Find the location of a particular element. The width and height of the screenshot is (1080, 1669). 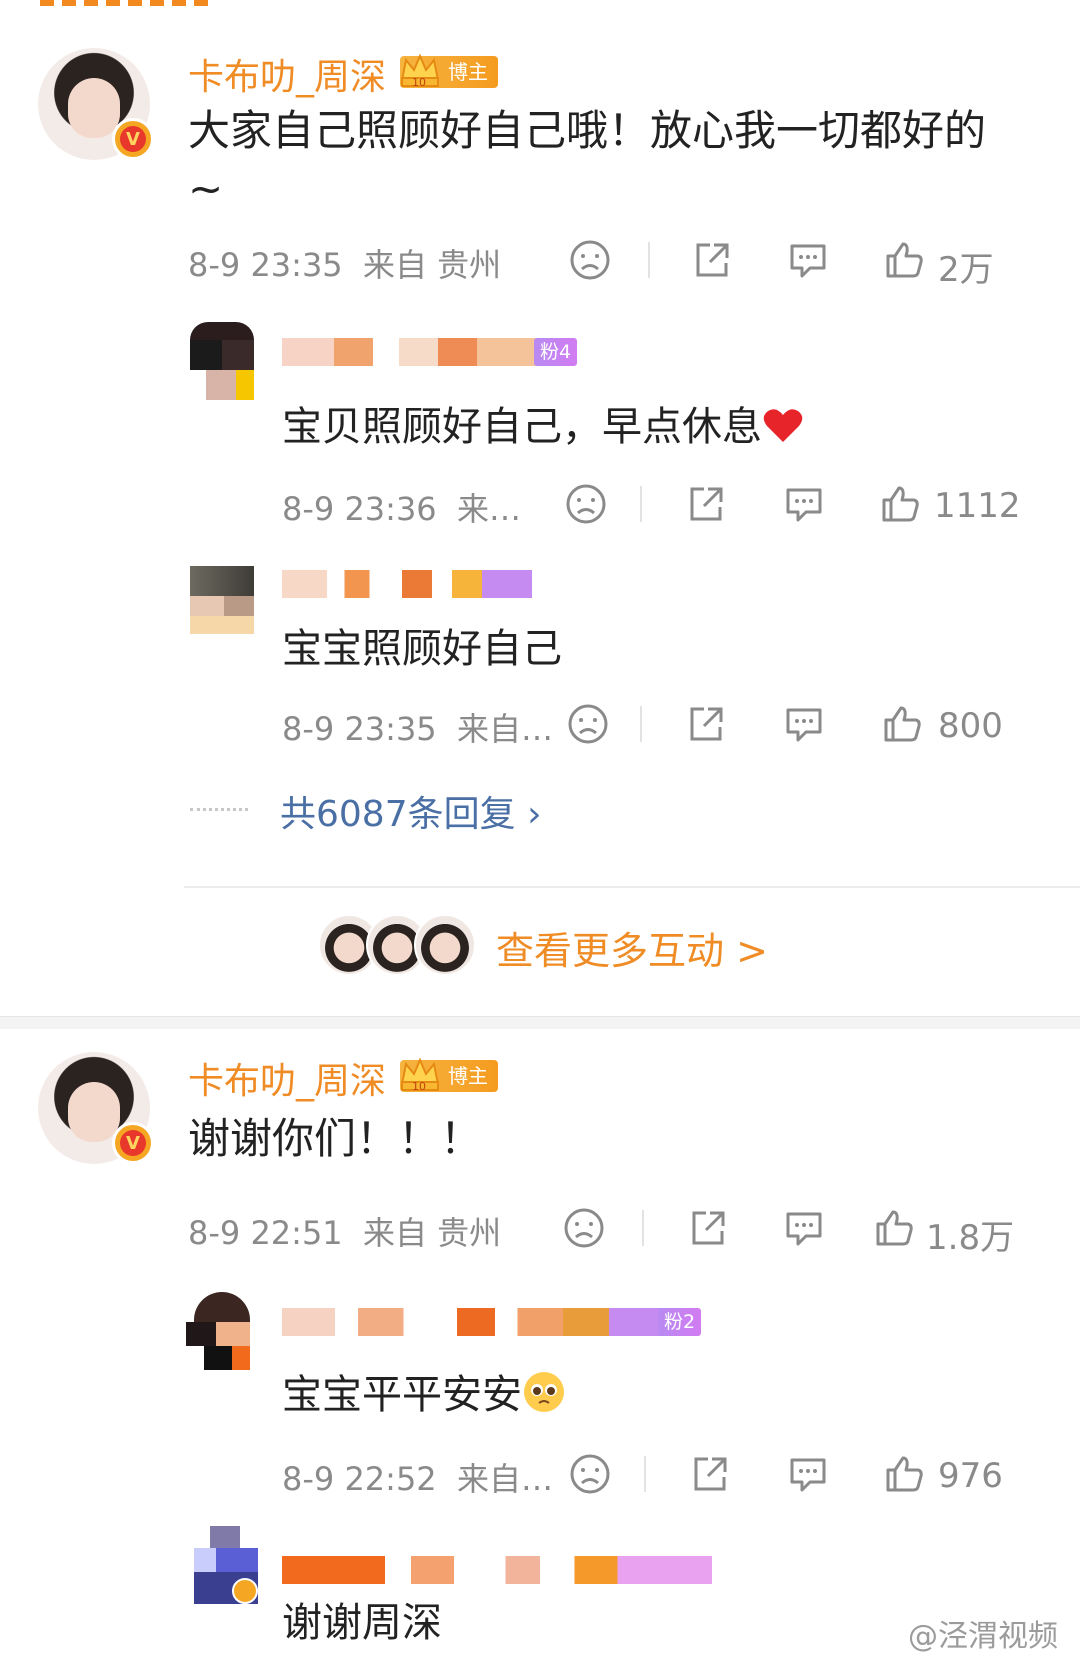

section-separator is located at coordinates (540, 1022).